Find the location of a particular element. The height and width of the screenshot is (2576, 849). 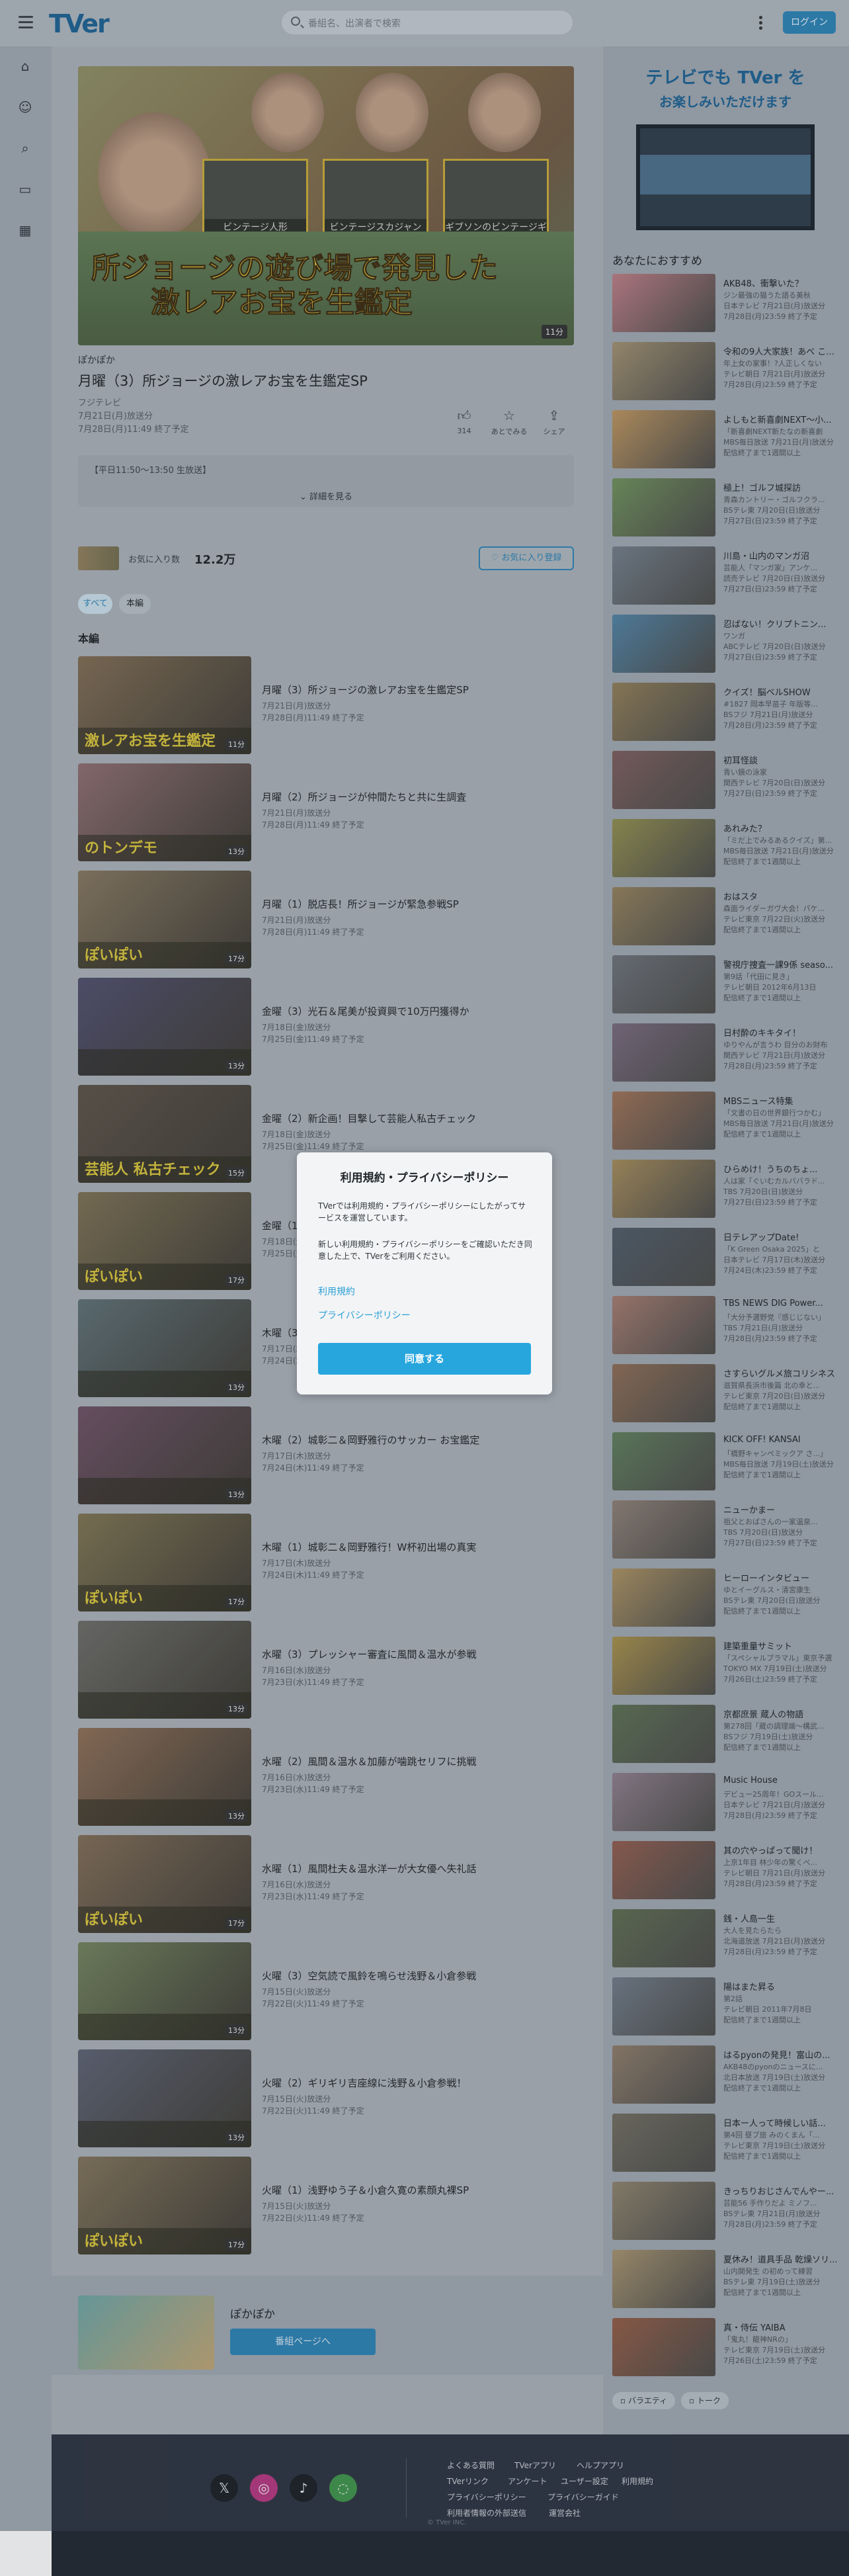

modal-title: 利用規約・プライバシーポリシー is located at coordinates (425, 1178).